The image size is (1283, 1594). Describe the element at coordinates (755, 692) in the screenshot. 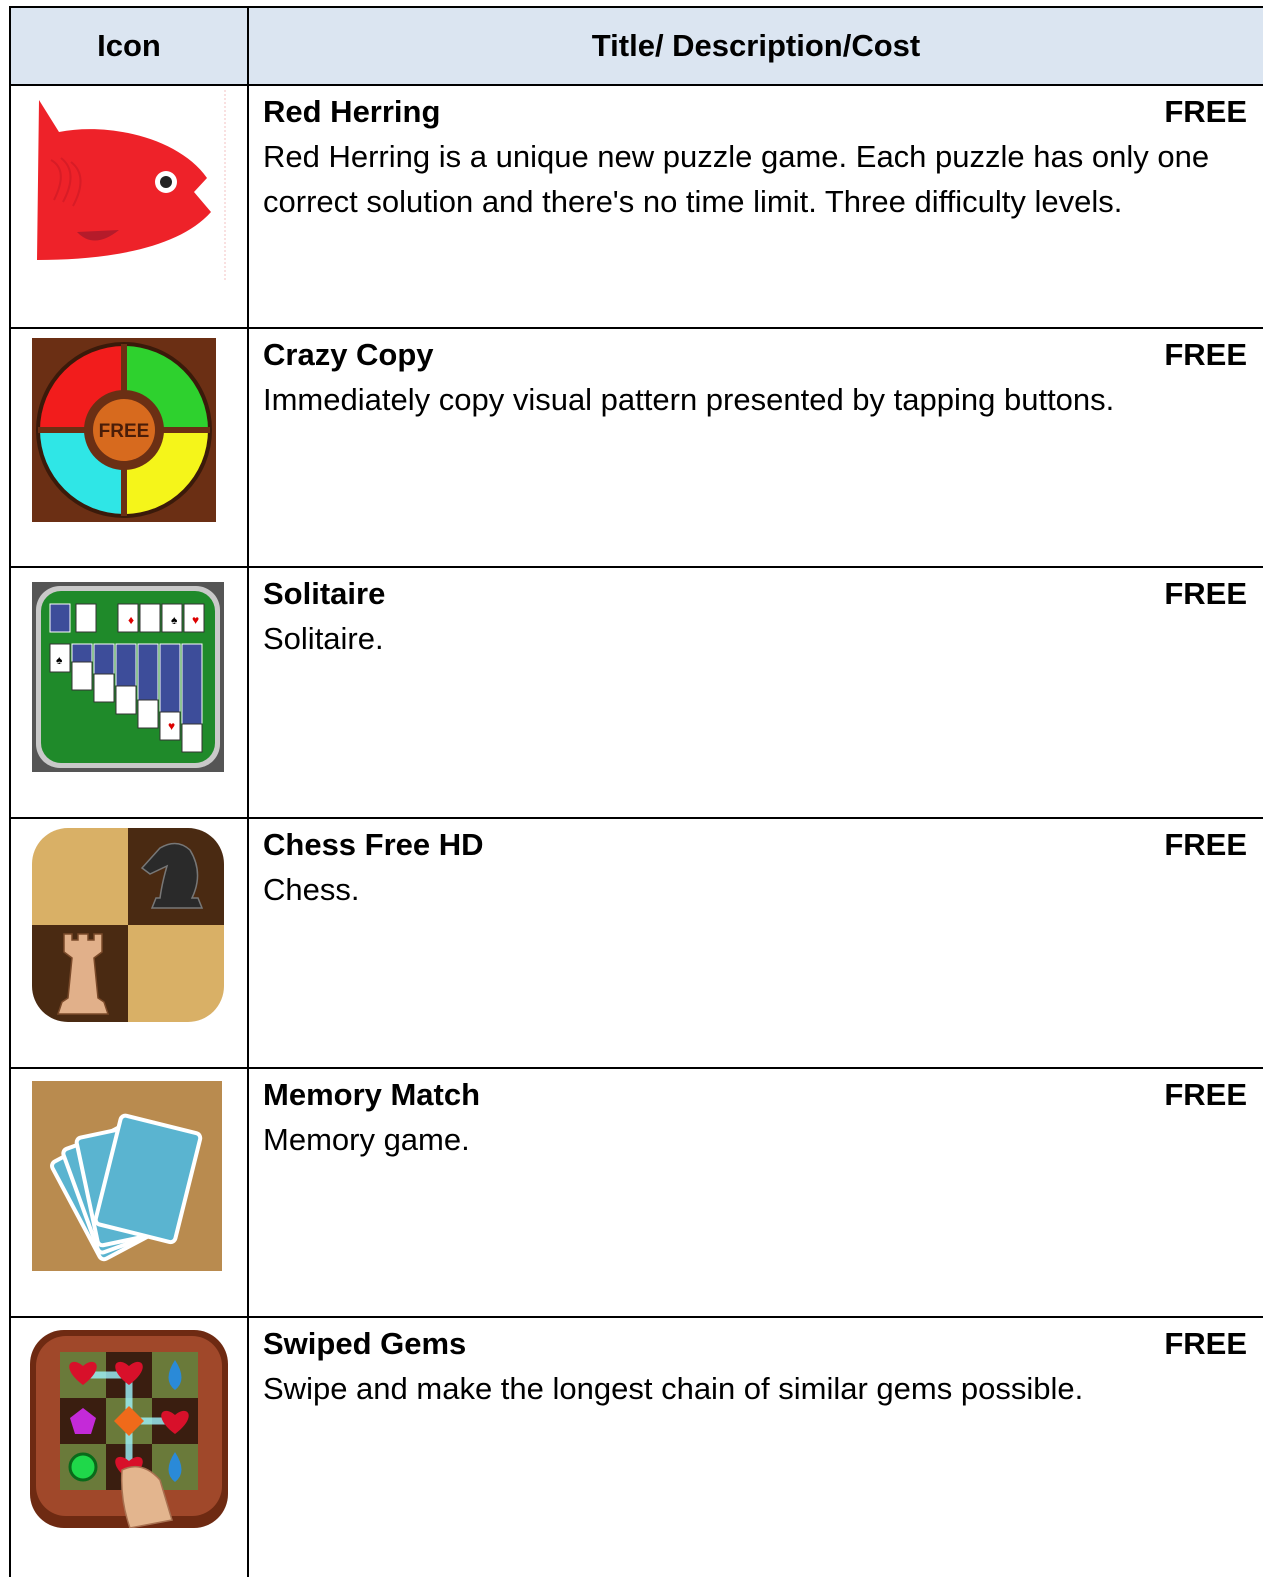

I see `details-cell: Solitaire FREE Solitaire.` at that location.